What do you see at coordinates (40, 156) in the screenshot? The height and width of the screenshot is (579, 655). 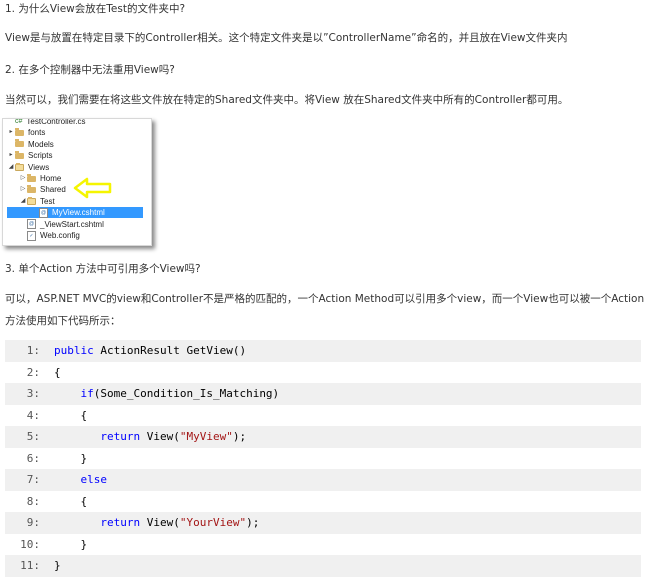 I see `tree-item-label: Scripts` at bounding box center [40, 156].